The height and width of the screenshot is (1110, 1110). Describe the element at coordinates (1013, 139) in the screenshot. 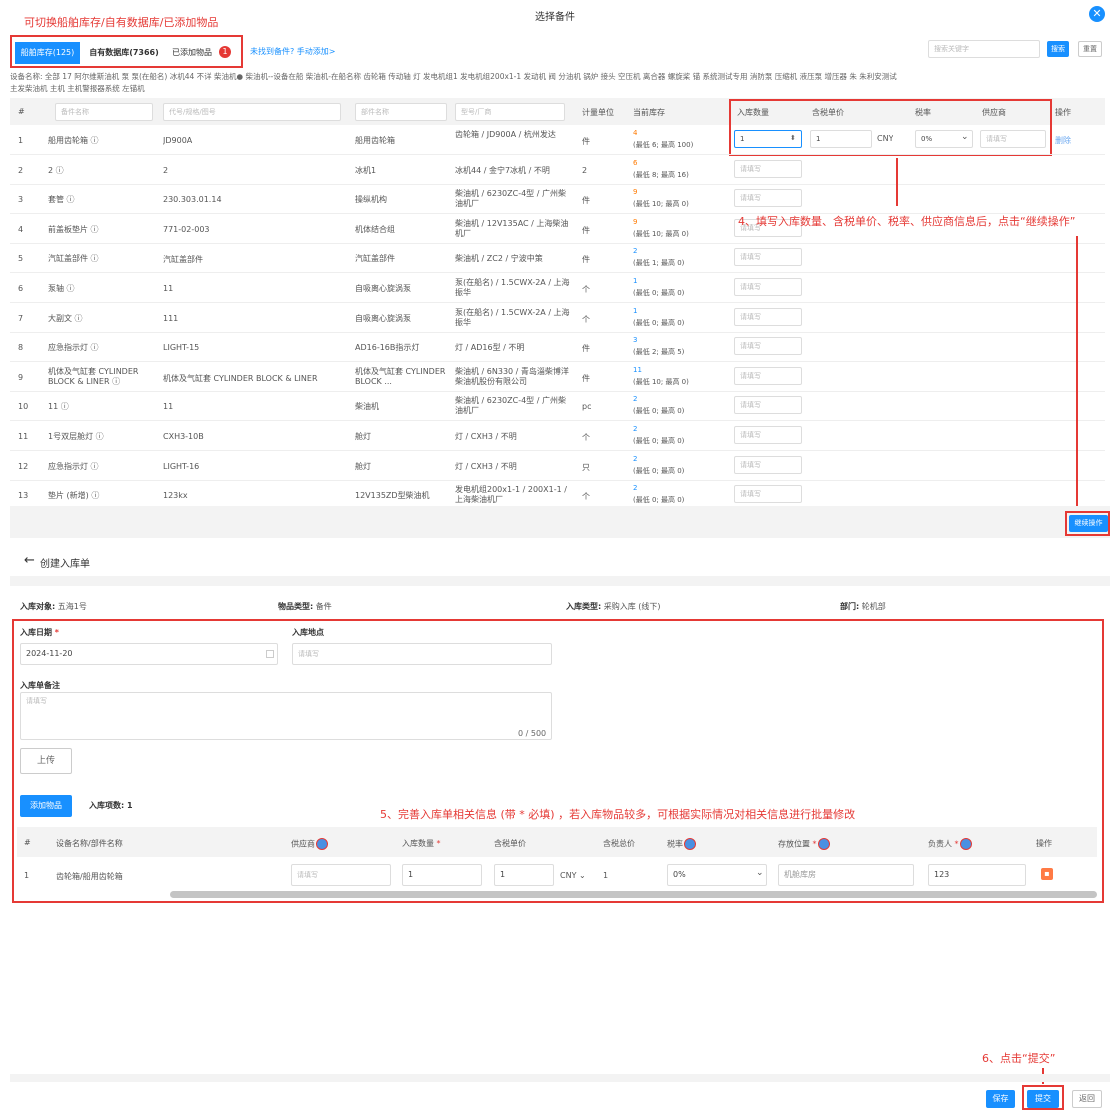

I see `supplier-input: 请填写` at that location.